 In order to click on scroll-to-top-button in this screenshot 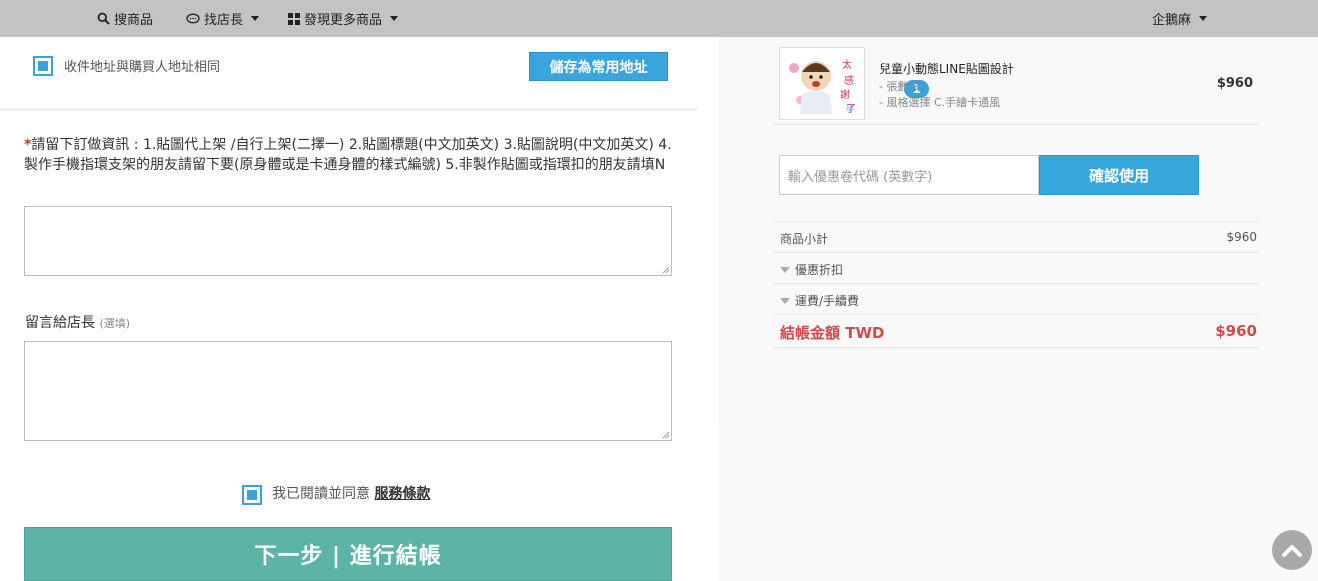, I will do `click(1292, 550)`.